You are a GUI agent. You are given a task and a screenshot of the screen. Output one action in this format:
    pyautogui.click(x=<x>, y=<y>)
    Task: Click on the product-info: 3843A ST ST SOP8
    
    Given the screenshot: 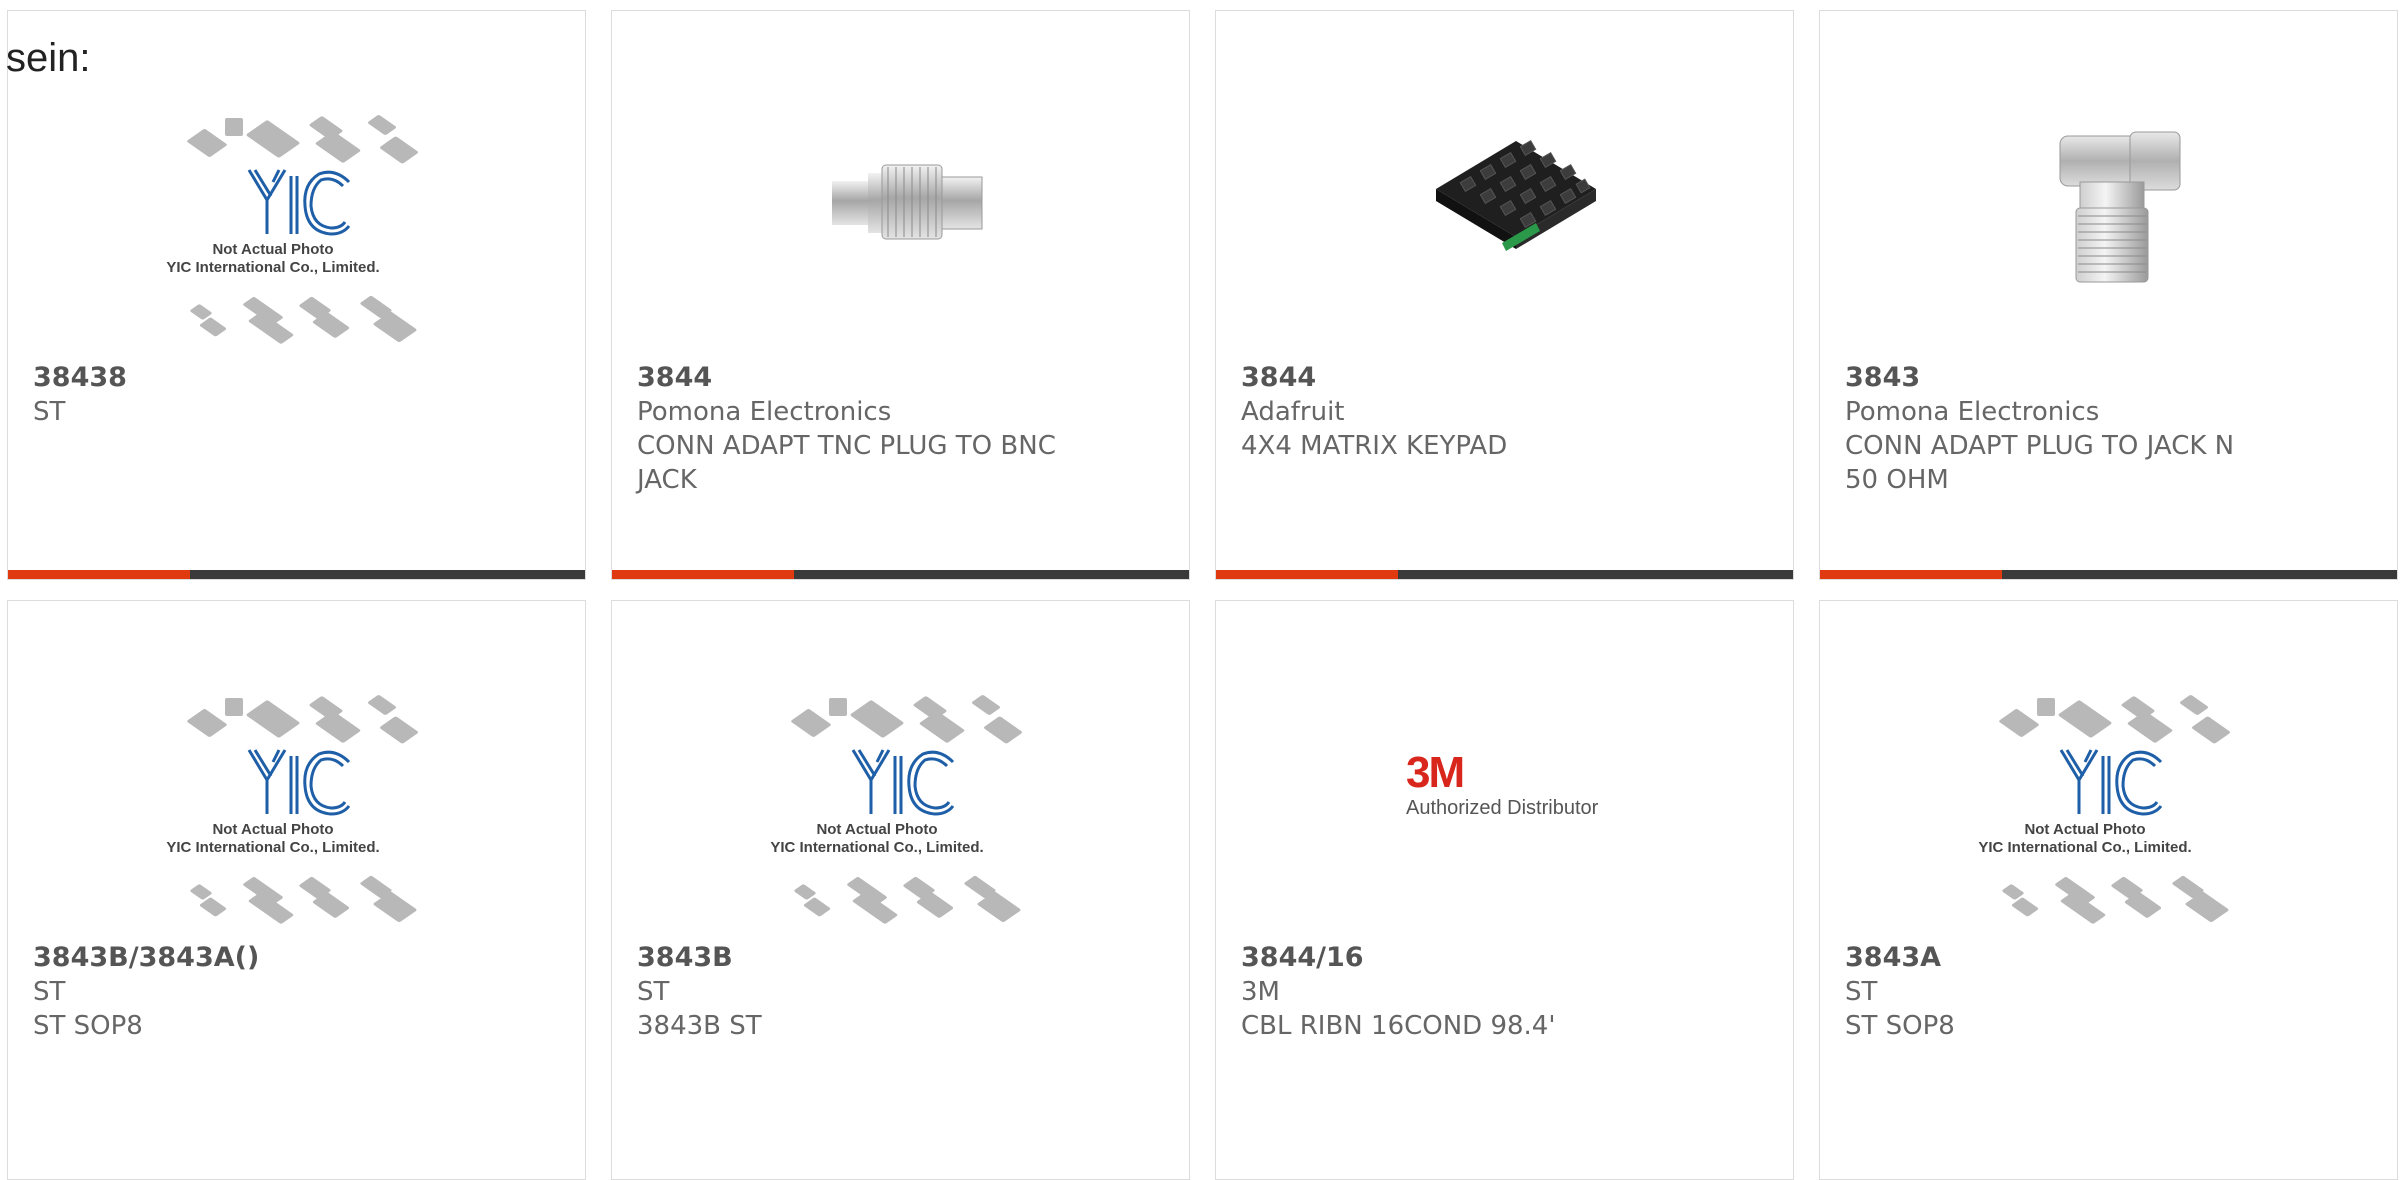 What is the action you would take?
    pyautogui.click(x=2111, y=992)
    